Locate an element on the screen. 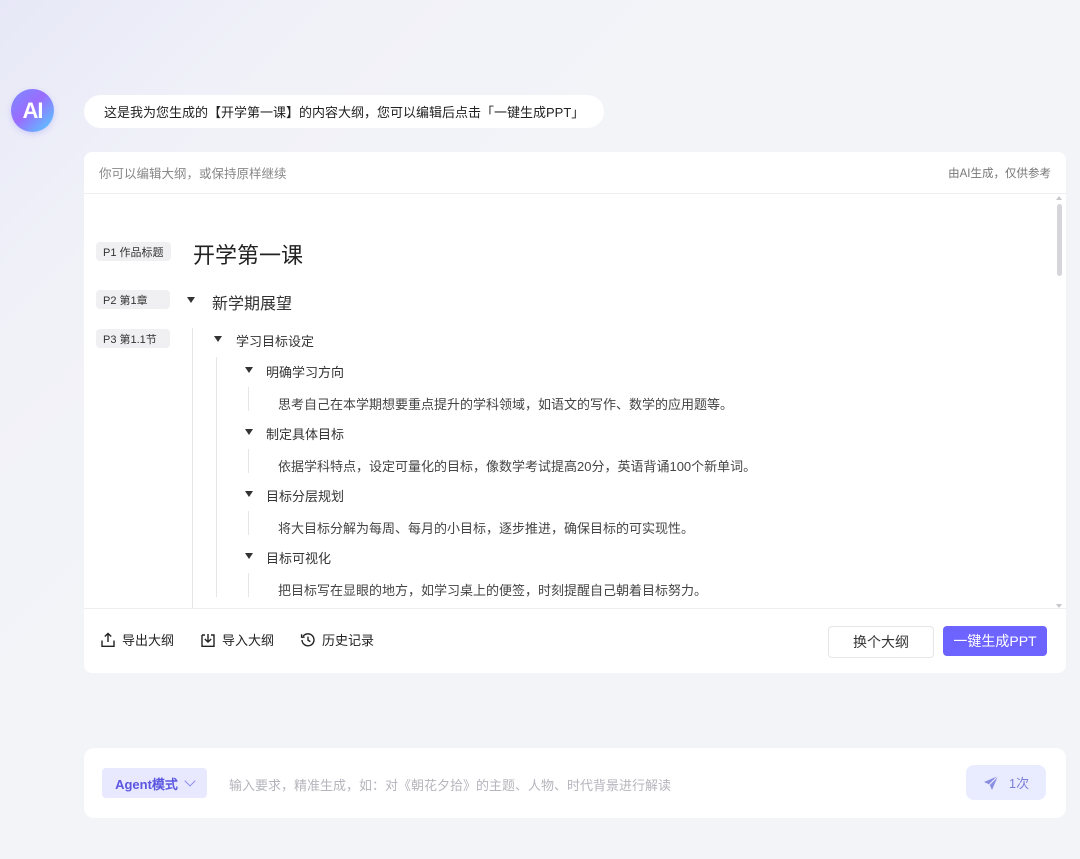  generate-ppt-button: 一键生成PPT is located at coordinates (995, 641).